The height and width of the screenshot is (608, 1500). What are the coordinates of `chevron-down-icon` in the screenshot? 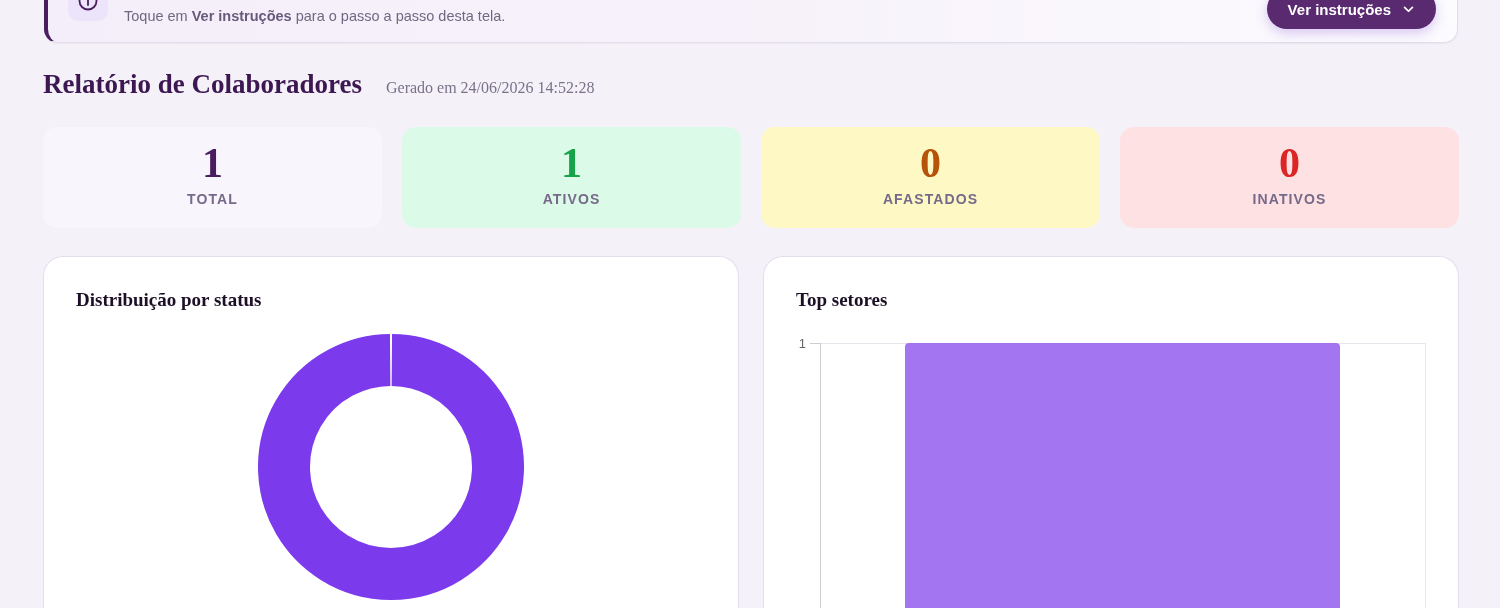 It's located at (1408, 9).